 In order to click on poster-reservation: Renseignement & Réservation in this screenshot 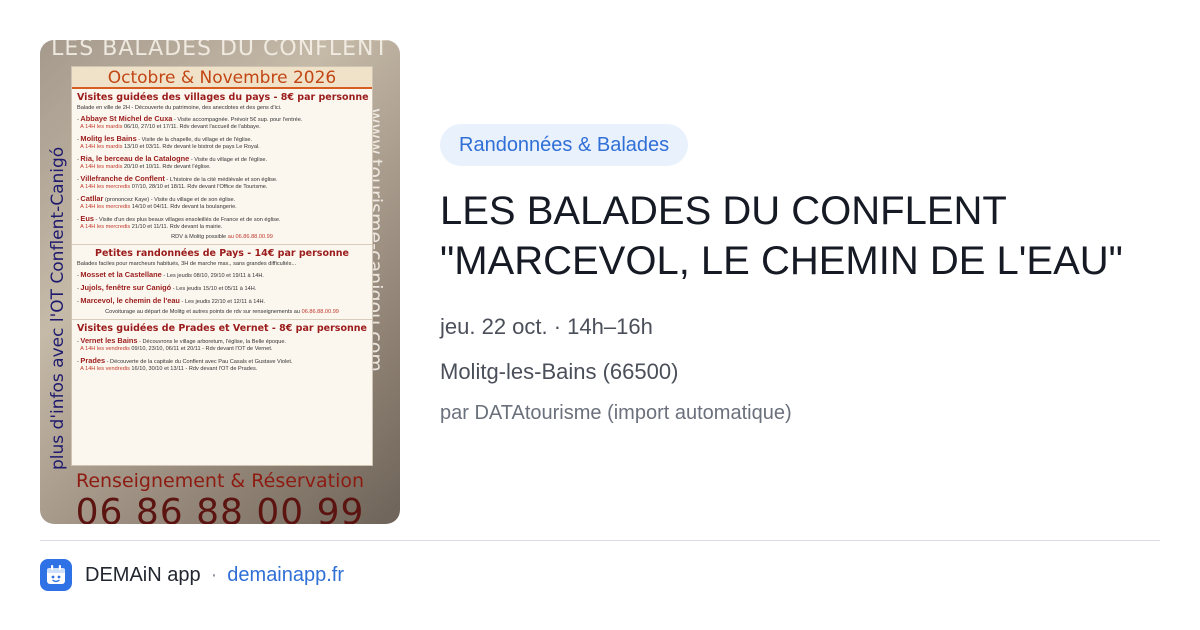, I will do `click(220, 481)`.